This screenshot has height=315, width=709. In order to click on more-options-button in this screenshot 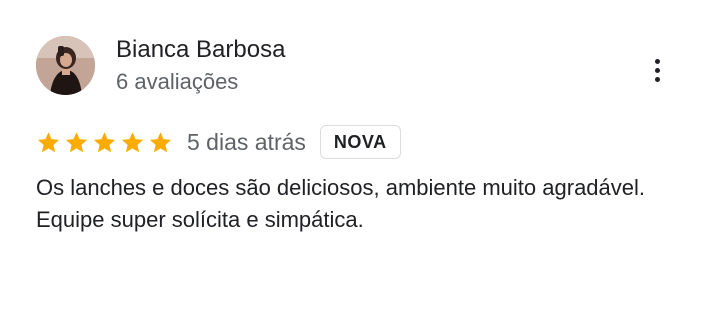, I will do `click(657, 70)`.